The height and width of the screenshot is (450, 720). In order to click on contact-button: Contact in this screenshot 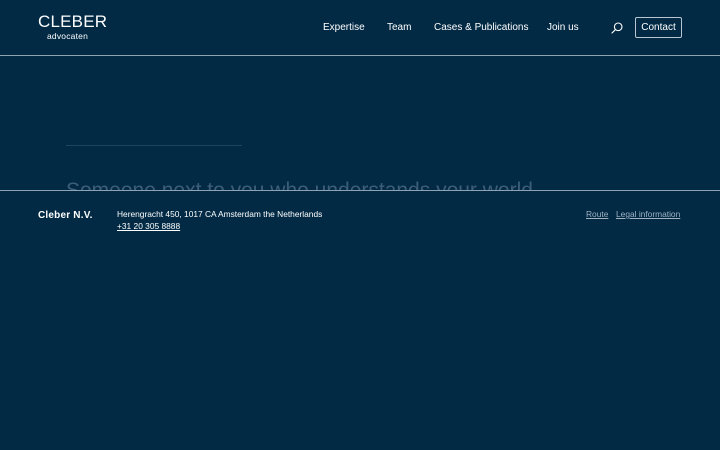, I will do `click(658, 27)`.